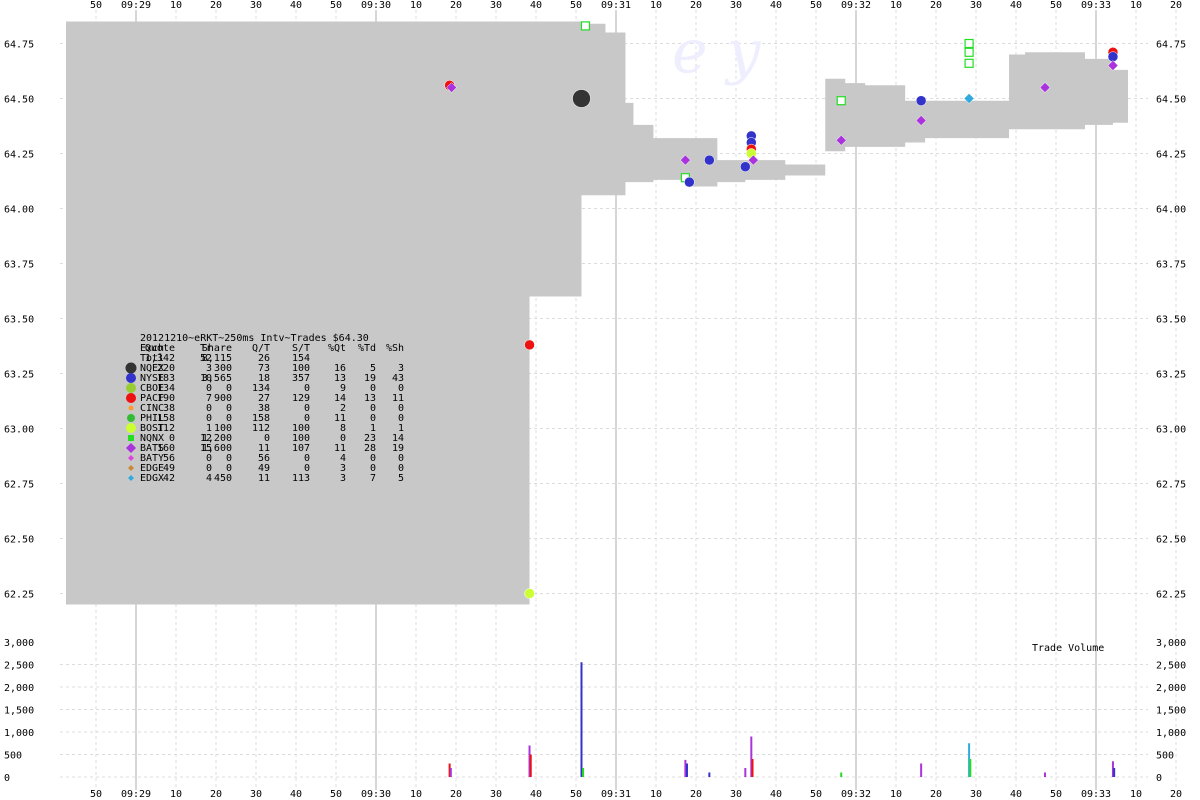 The image size is (1200, 800). I want to click on legend-row-edgx-cell: EDGX, so click(152, 478).